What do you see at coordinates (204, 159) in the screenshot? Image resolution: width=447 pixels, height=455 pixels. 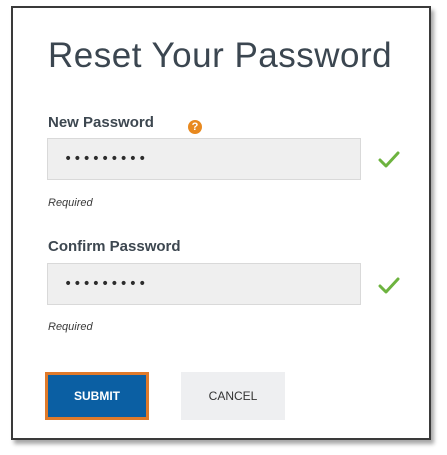 I see `new-password-field` at bounding box center [204, 159].